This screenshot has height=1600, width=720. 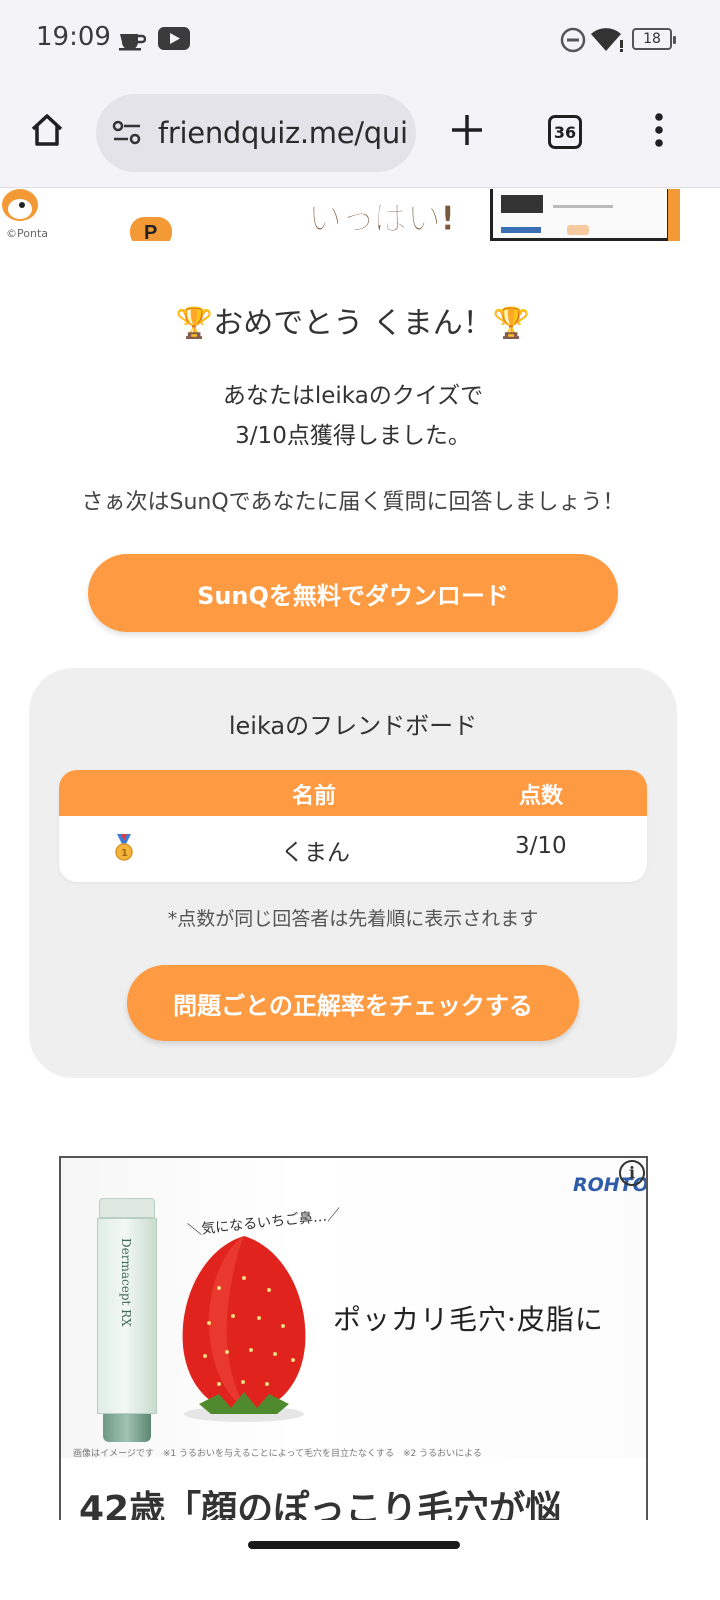 I want to click on tie-note: *点数が同じ回答者は先着順に表示されます, so click(x=353, y=919).